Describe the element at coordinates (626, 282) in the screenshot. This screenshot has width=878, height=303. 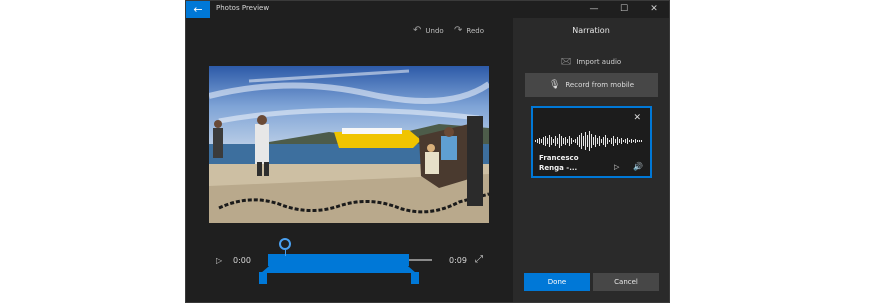
I see `cancel-button: Cancel` at that location.